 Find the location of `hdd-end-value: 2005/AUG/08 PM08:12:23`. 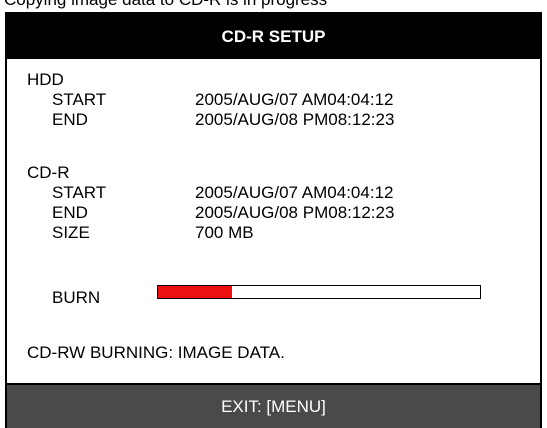

hdd-end-value: 2005/AUG/08 PM08:12:23 is located at coordinates (295, 119).